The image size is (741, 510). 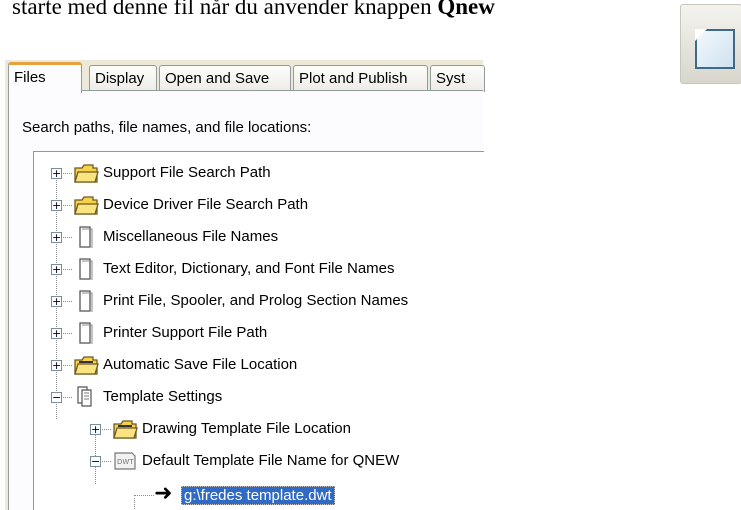 What do you see at coordinates (185, 332) in the screenshot?
I see `tree-item-label: Printer Support File Path` at bounding box center [185, 332].